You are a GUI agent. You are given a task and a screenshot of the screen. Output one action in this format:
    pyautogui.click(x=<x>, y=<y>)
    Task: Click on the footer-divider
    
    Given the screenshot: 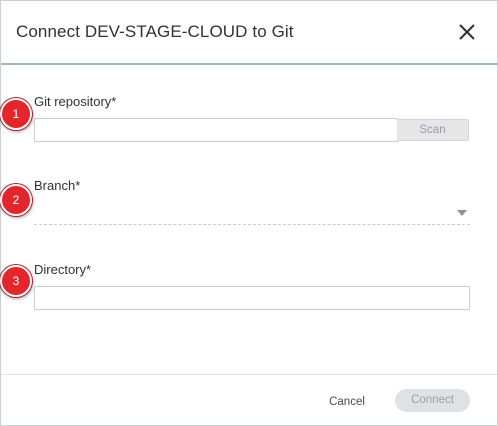 What is the action you would take?
    pyautogui.click(x=249, y=374)
    